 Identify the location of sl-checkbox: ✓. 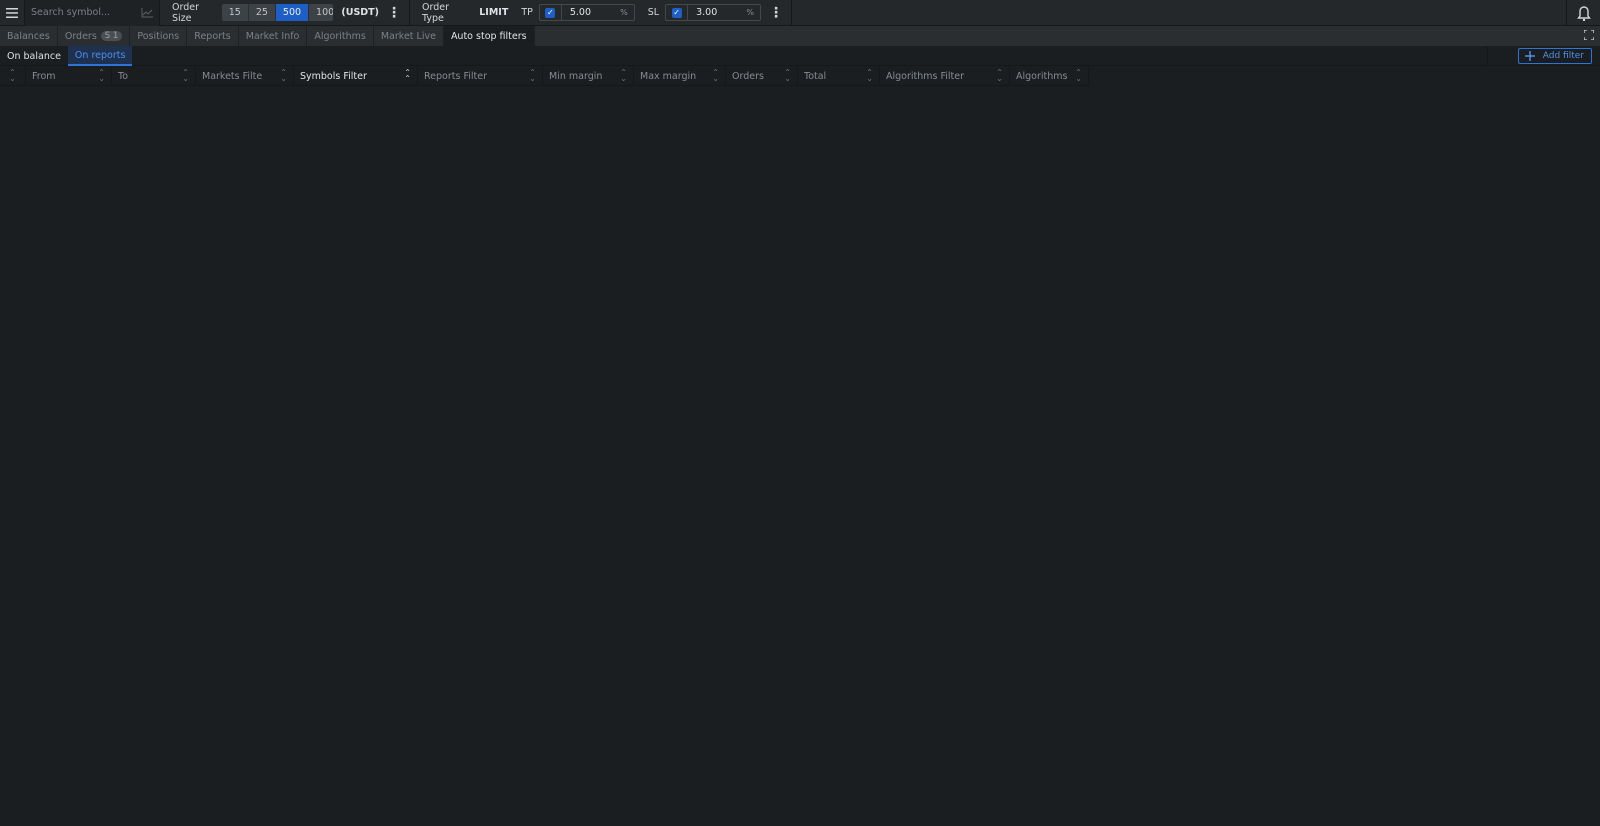
(677, 12).